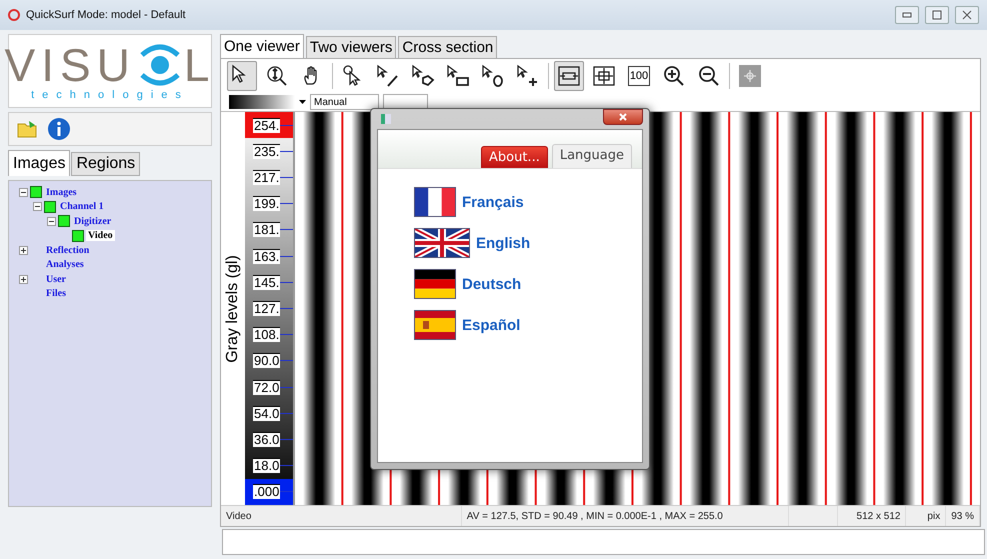  Describe the element at coordinates (266, 151) in the screenshot. I see `scale-label: 235.` at that location.